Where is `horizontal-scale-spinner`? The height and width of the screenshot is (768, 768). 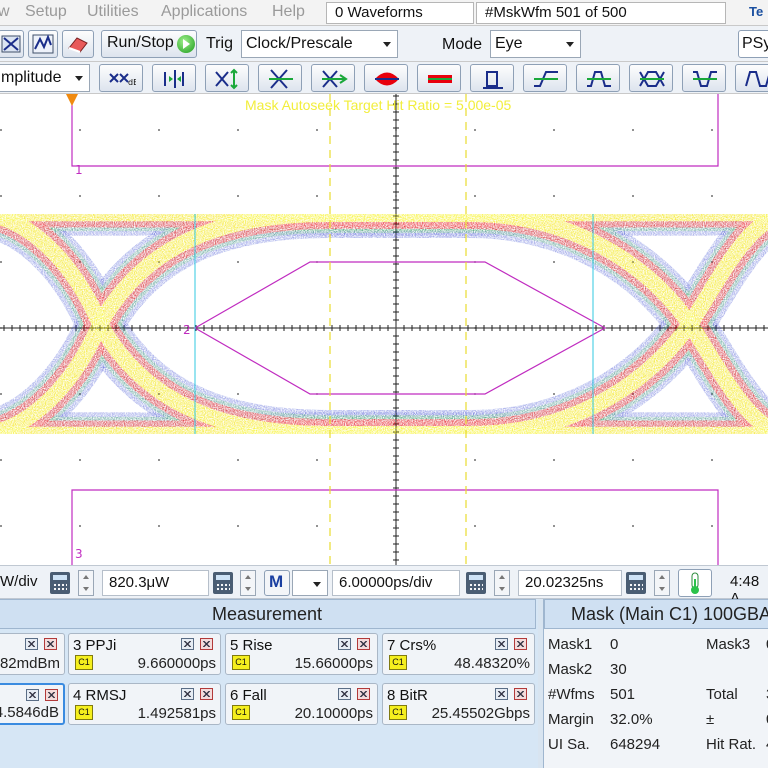 horizontal-scale-spinner is located at coordinates (502, 583).